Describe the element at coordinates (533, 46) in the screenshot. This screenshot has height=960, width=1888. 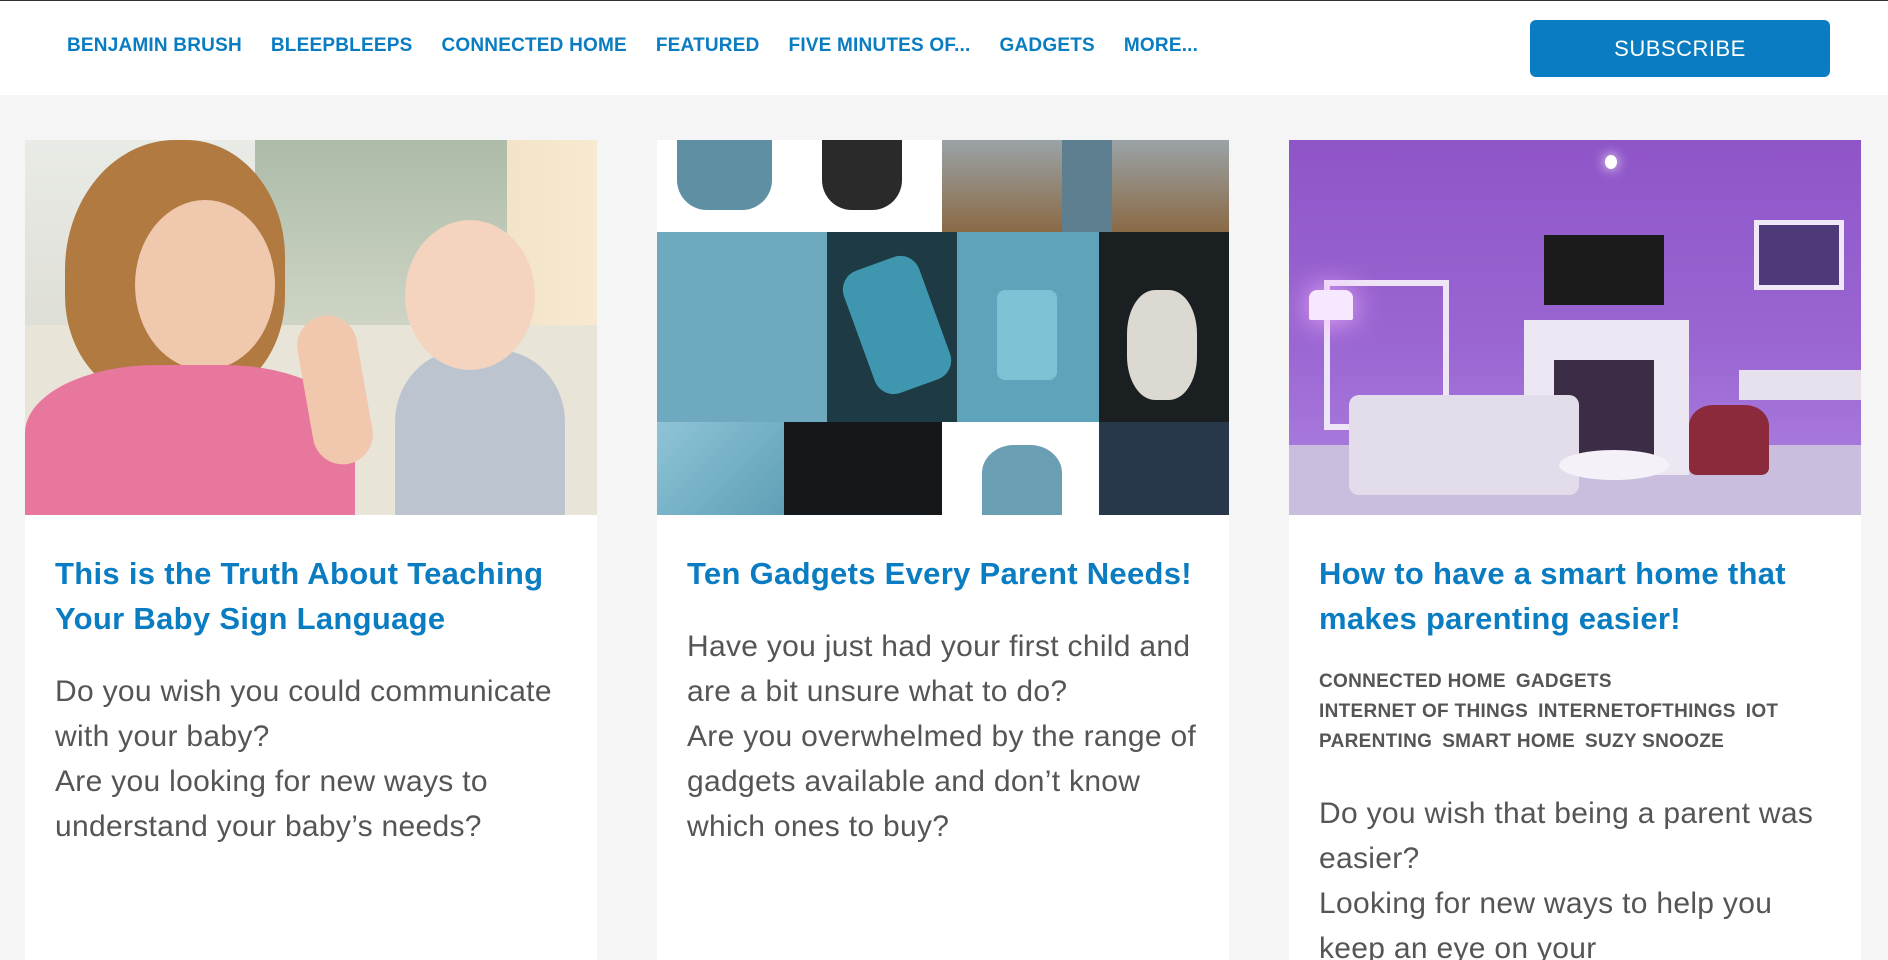
I see `nav-item-connected-home: CONNECTED HOME` at that location.